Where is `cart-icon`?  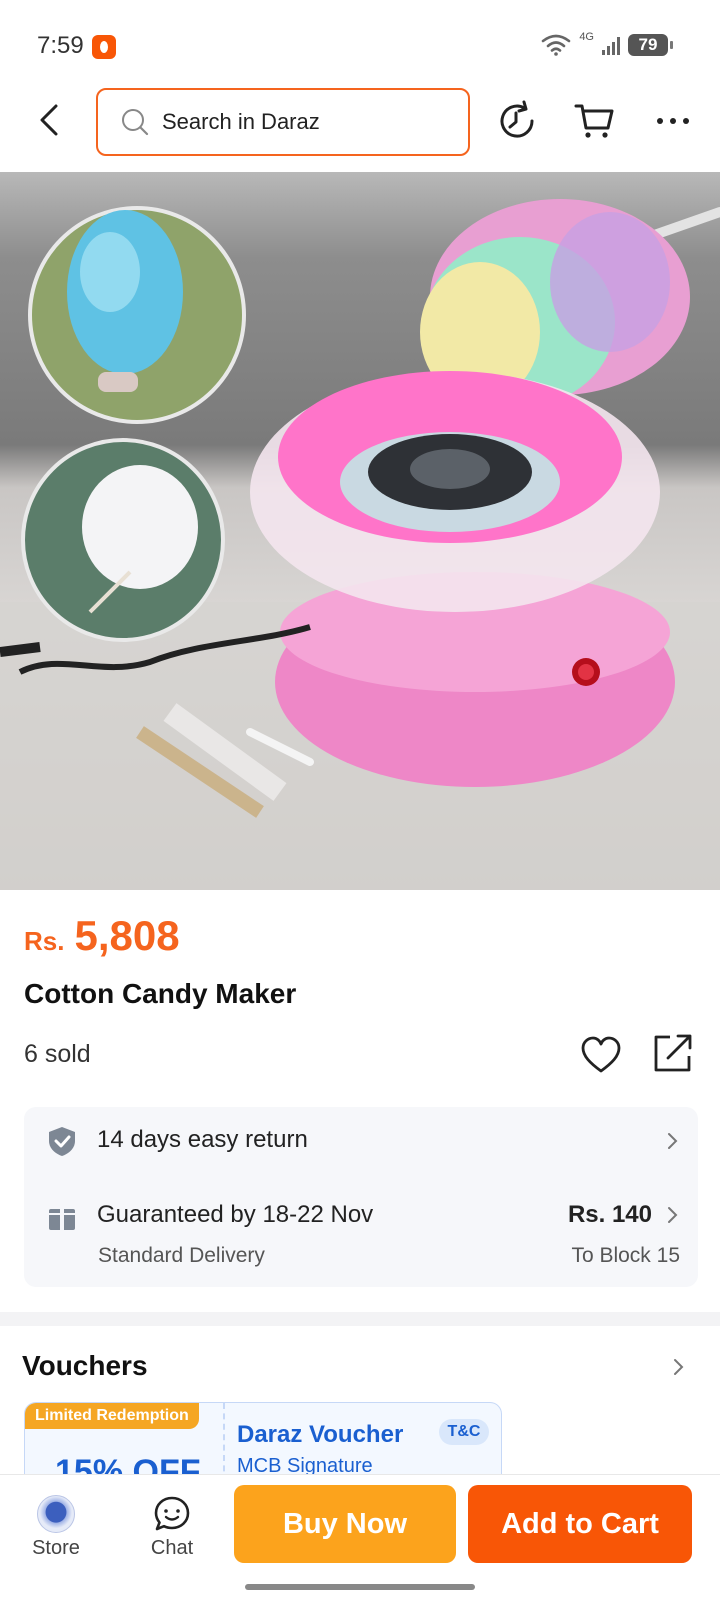
cart-icon is located at coordinates (595, 121).